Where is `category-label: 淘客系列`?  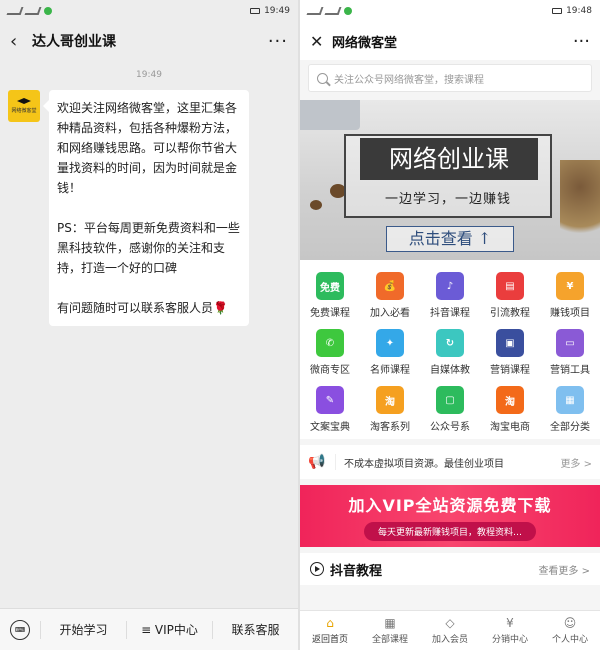
category-label: 淘客系列 is located at coordinates (390, 427).